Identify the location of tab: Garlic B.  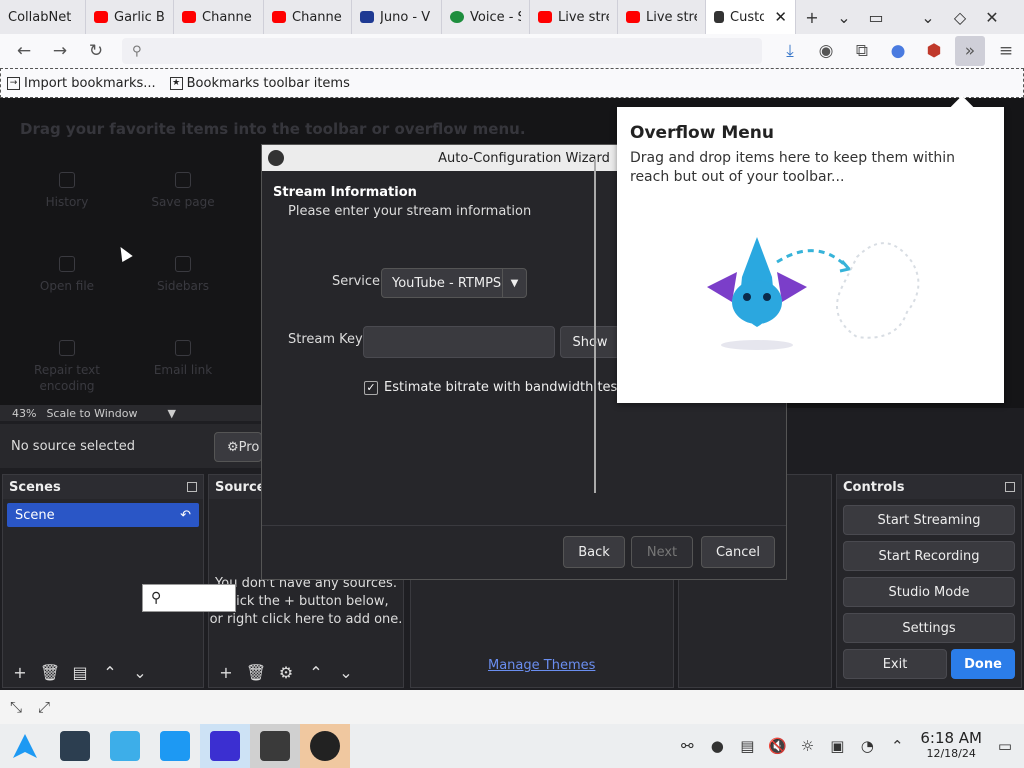
(130, 17).